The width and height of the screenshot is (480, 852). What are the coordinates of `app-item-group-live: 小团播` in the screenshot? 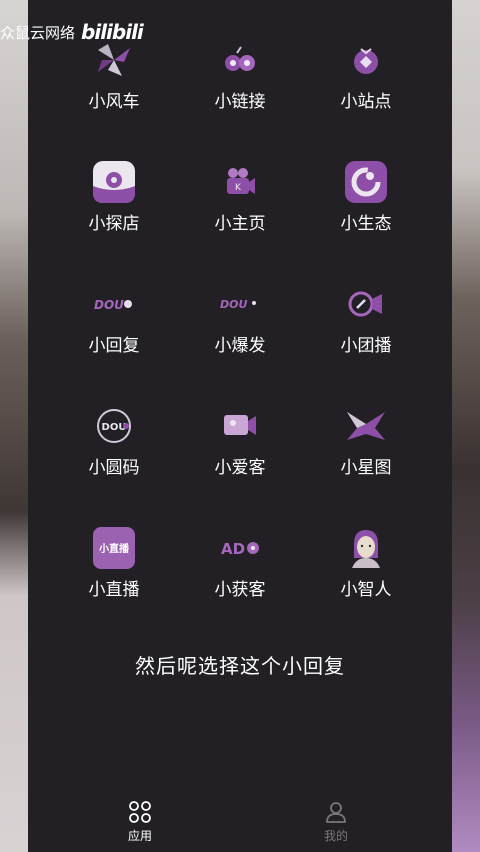 It's located at (366, 335).